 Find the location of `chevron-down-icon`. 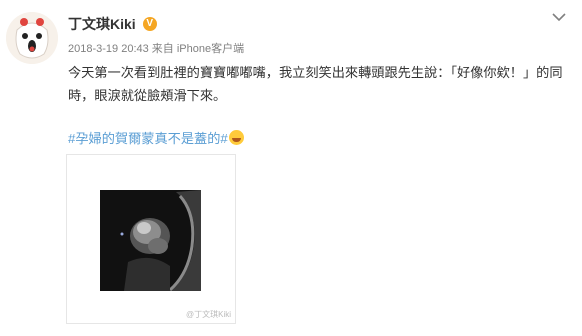

chevron-down-icon is located at coordinates (559, 17).